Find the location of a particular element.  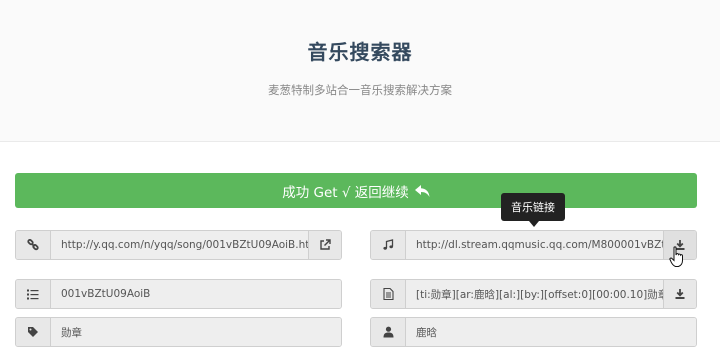

artist-field: 鹿晗 is located at coordinates (551, 332).